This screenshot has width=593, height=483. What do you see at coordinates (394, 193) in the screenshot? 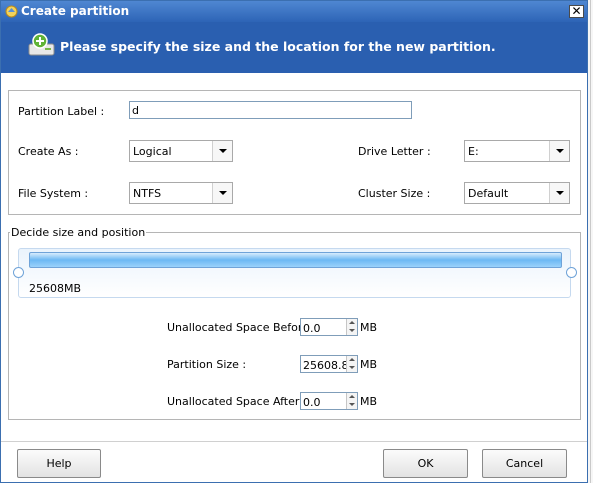
I see `cluster-size-label: Cluster Size :` at bounding box center [394, 193].